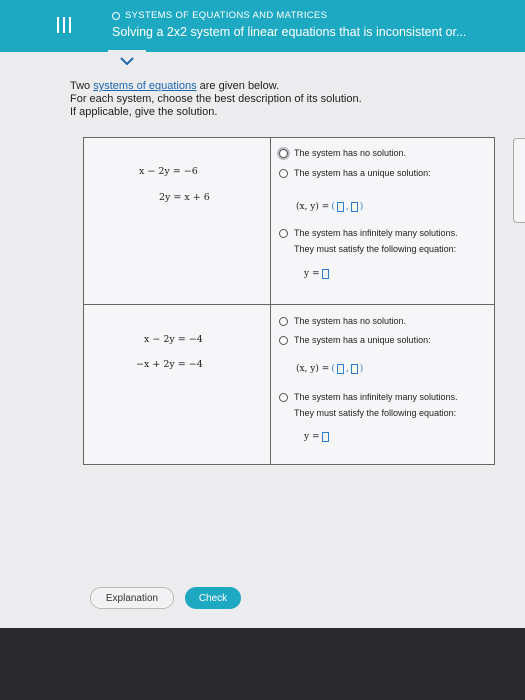  I want to click on system1-infinite-answer: y =, so click(316, 274).